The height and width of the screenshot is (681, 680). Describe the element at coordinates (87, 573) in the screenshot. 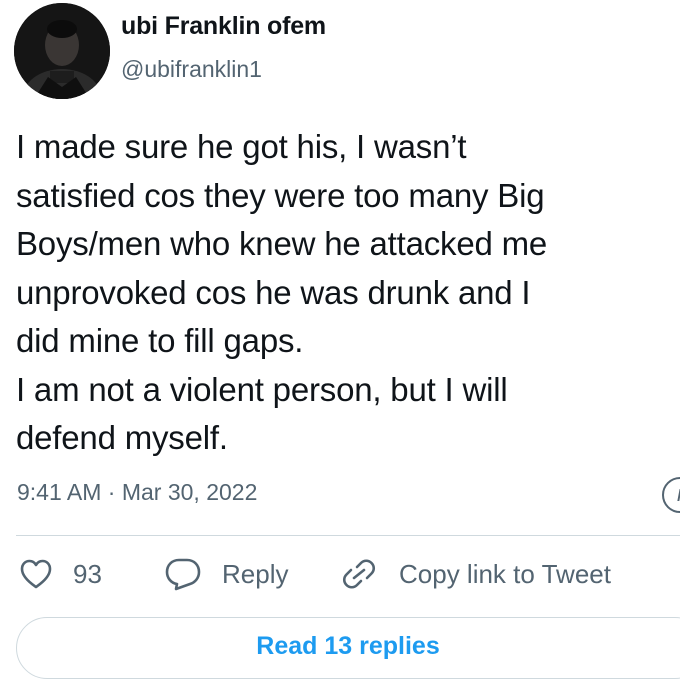

I see `like-count: 93` at that location.